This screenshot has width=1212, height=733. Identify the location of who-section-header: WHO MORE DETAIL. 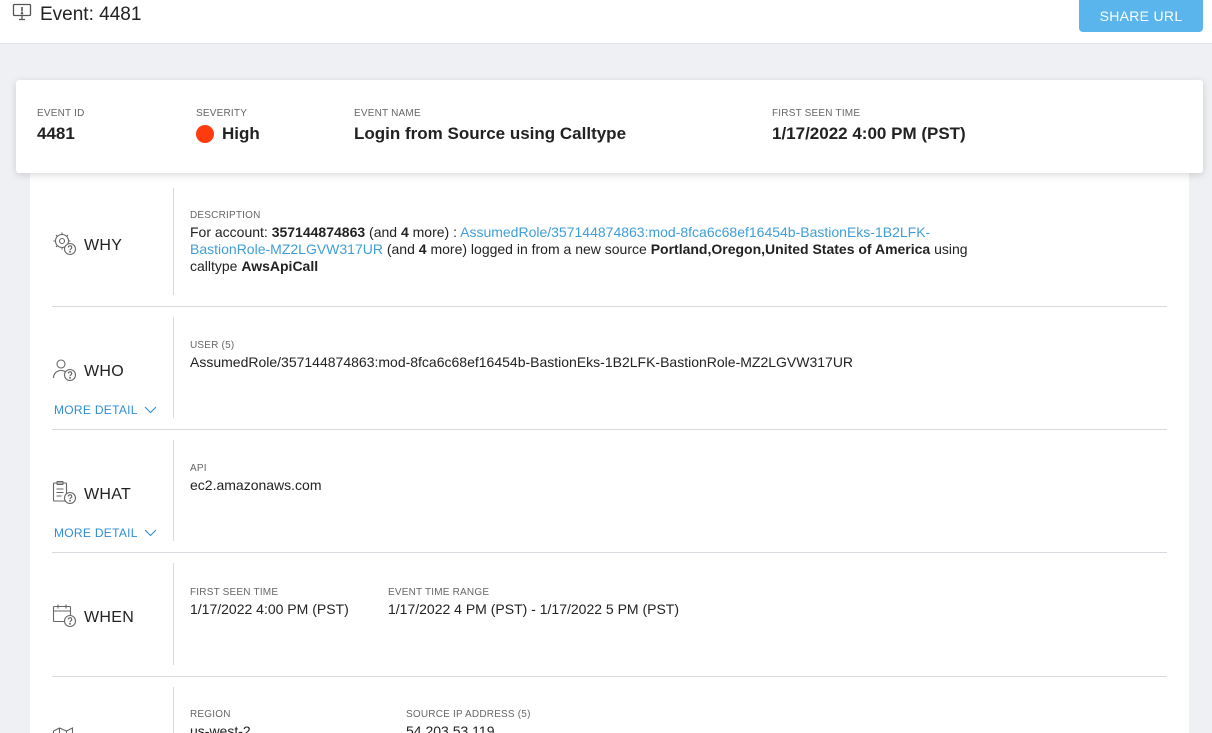
(113, 367).